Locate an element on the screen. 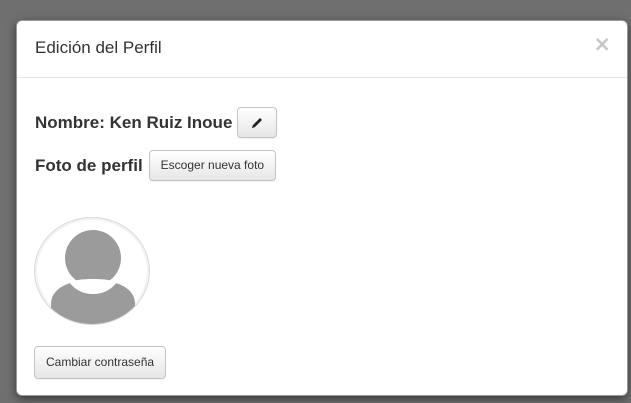  close-button: × is located at coordinates (602, 44).